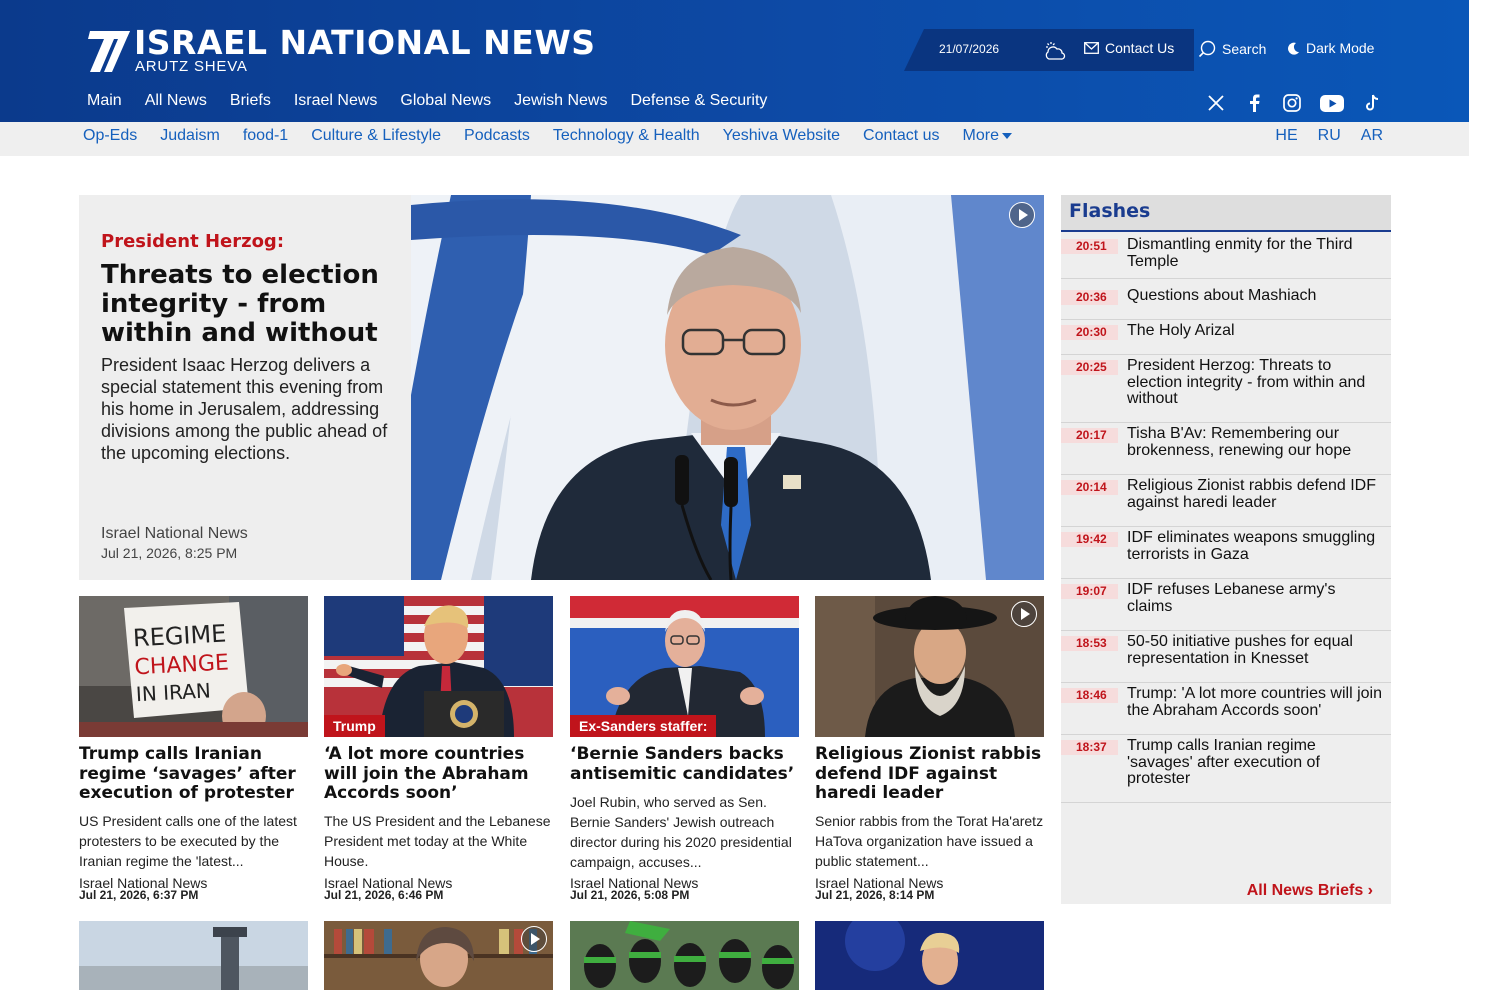 This screenshot has height=990, width=1485. Describe the element at coordinates (1254, 331) in the screenshot. I see `flash-text: The Holy Arizal` at that location.